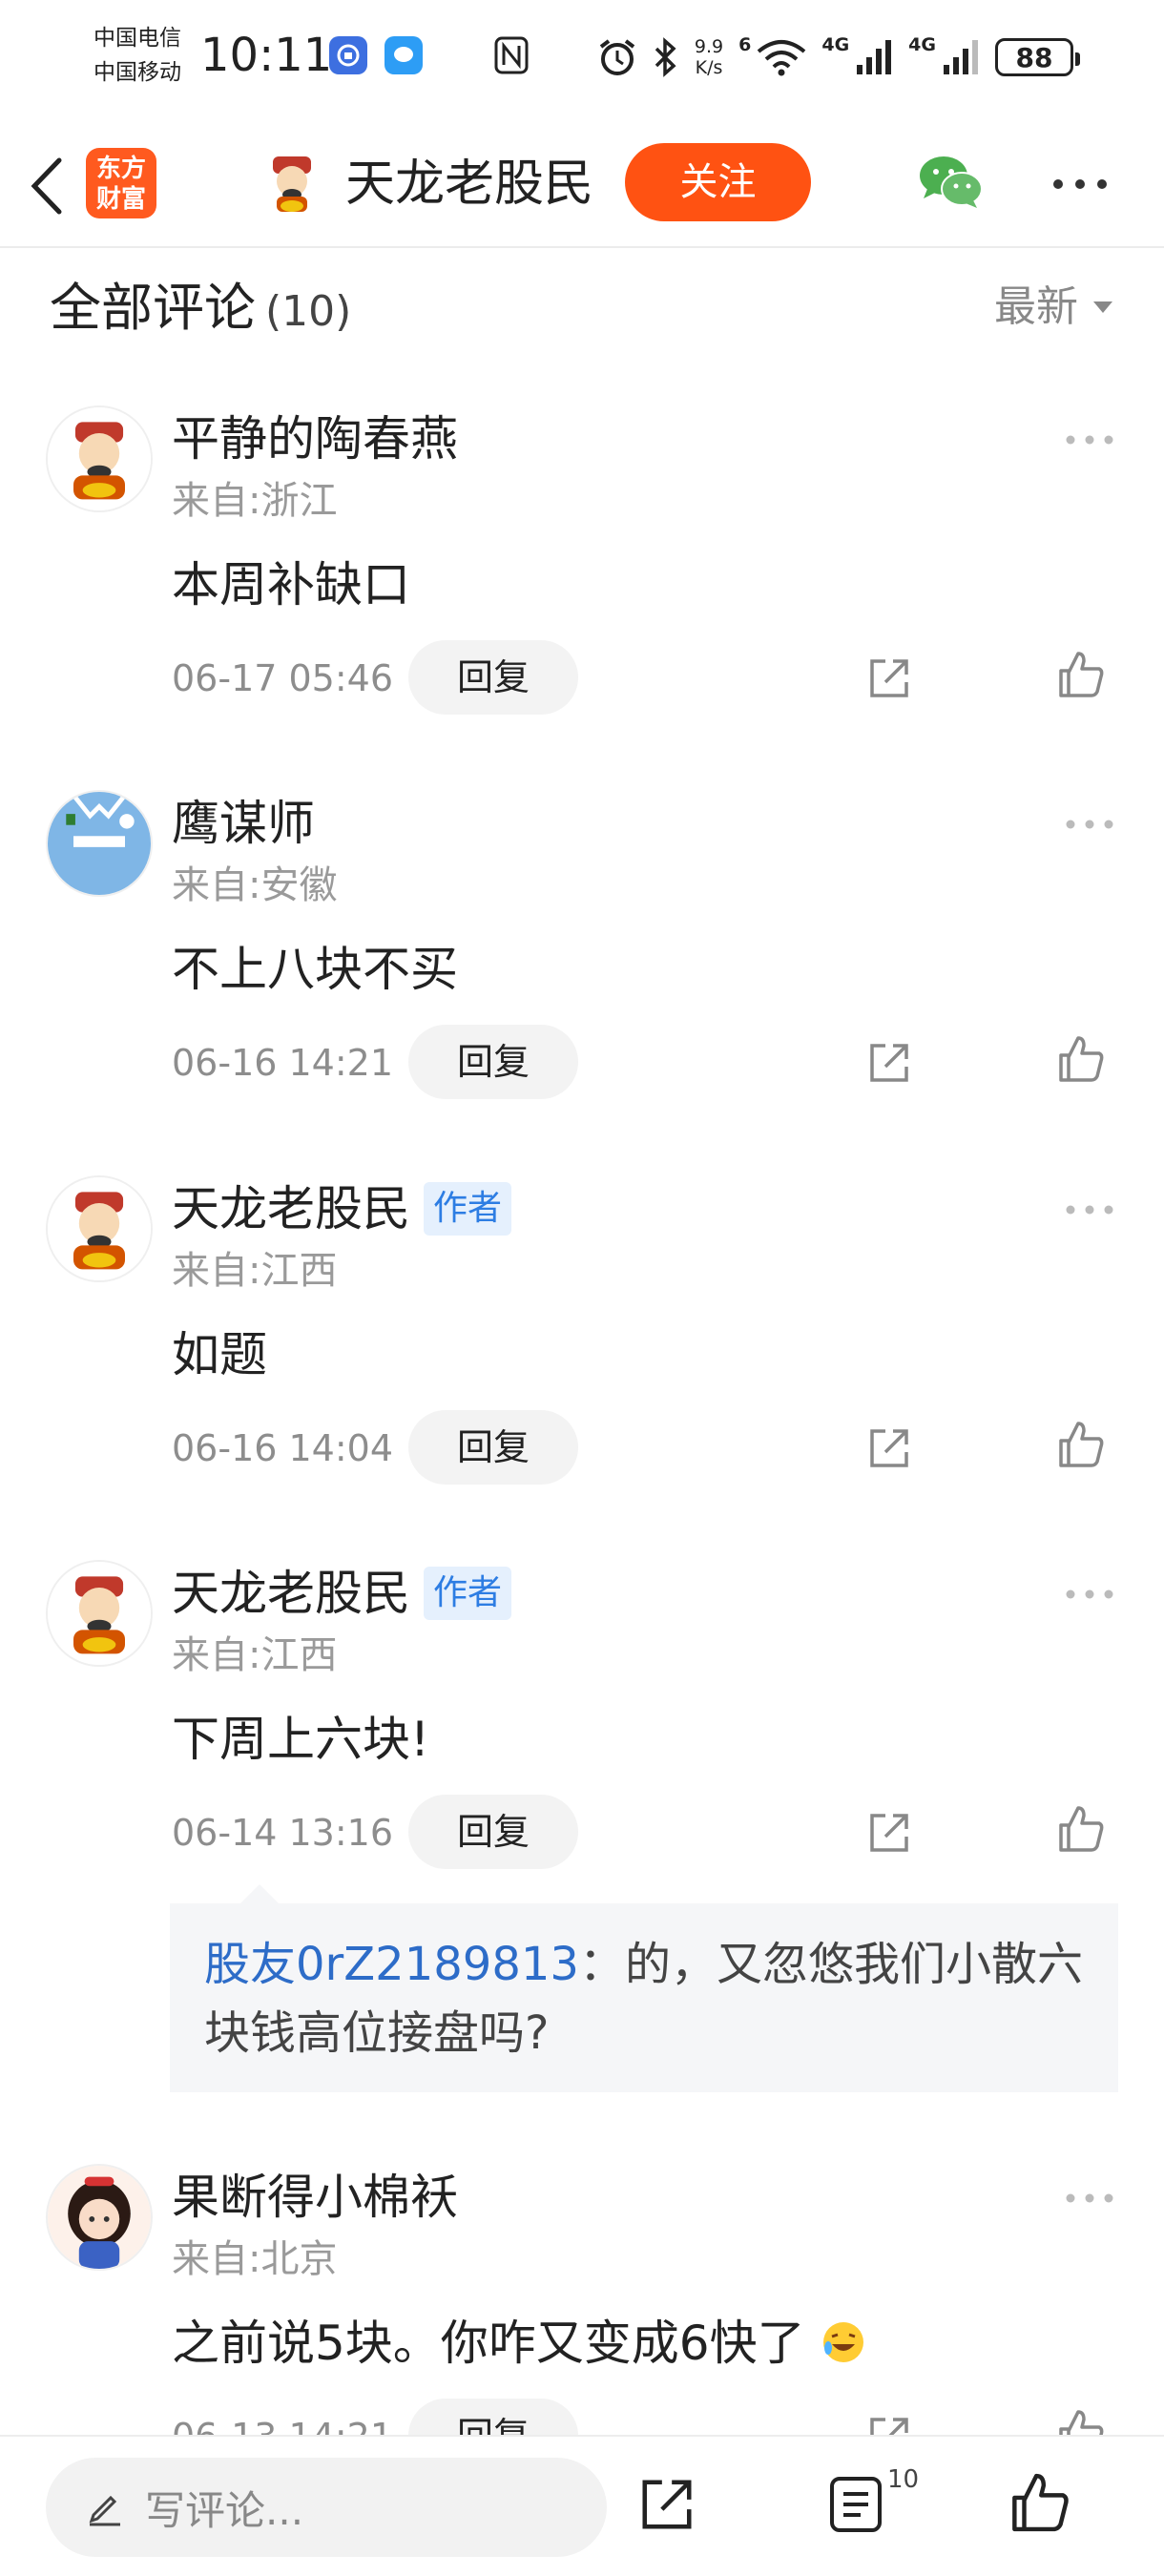 This screenshot has width=1164, height=2576. I want to click on comment-text: 不上八块不买, so click(315, 969).